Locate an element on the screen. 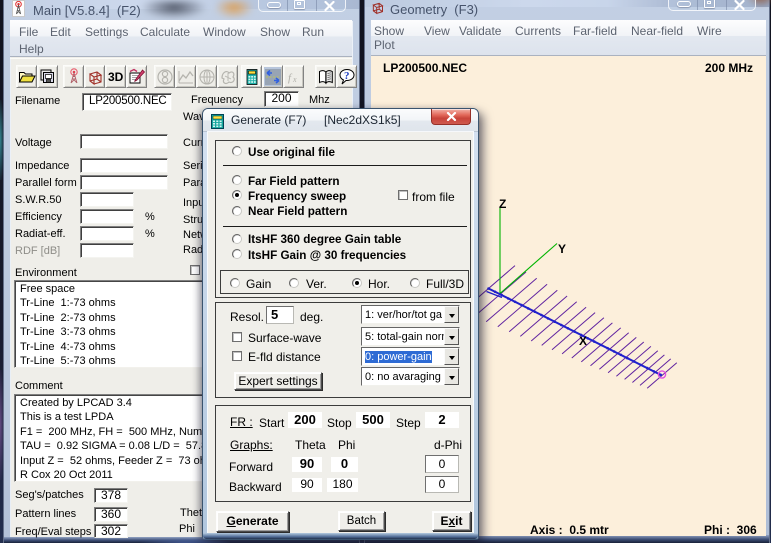 The width and height of the screenshot is (771, 543). svg-text: Y is located at coordinates (562, 249).